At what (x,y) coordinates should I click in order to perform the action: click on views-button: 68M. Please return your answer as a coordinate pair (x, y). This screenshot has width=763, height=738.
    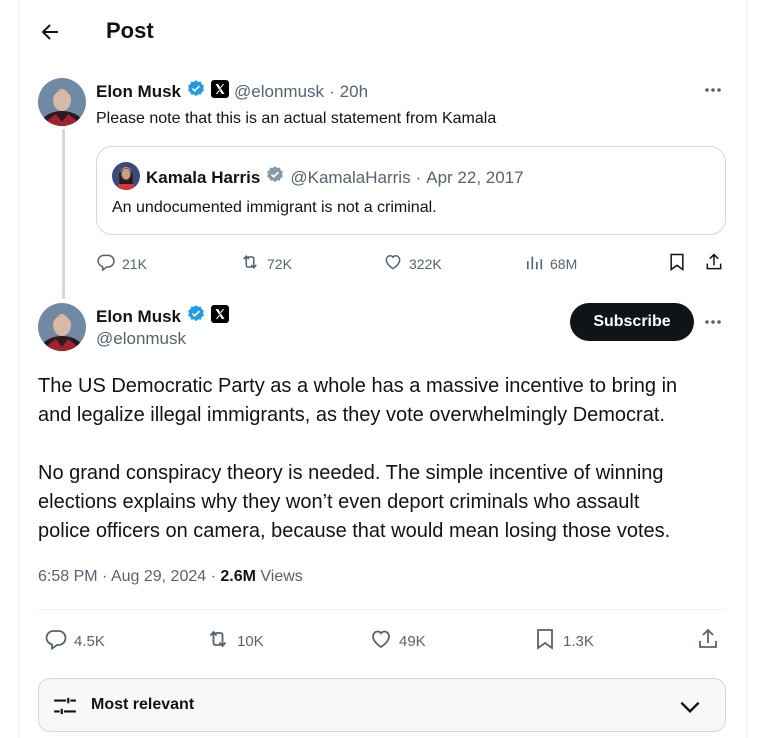
    Looking at the image, I should click on (551, 263).